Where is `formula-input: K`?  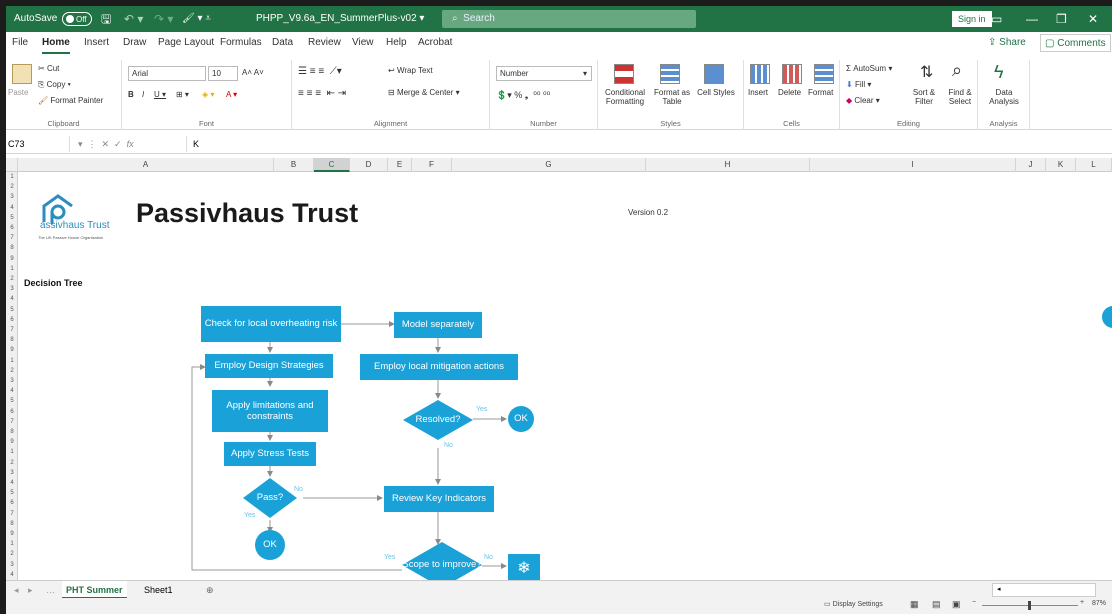 formula-input: K is located at coordinates (192, 144).